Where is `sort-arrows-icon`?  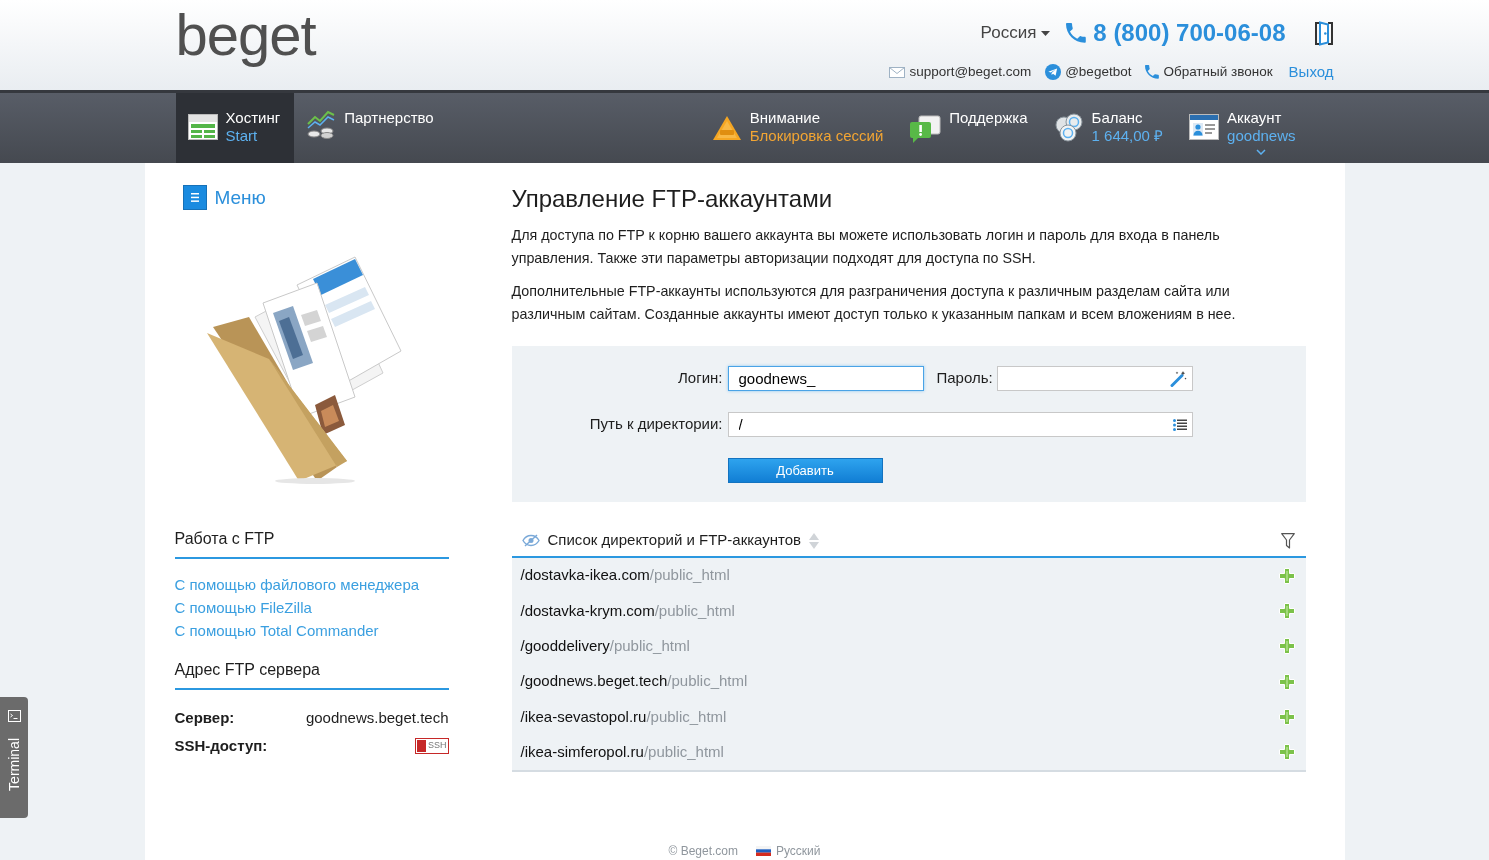 sort-arrows-icon is located at coordinates (814, 540).